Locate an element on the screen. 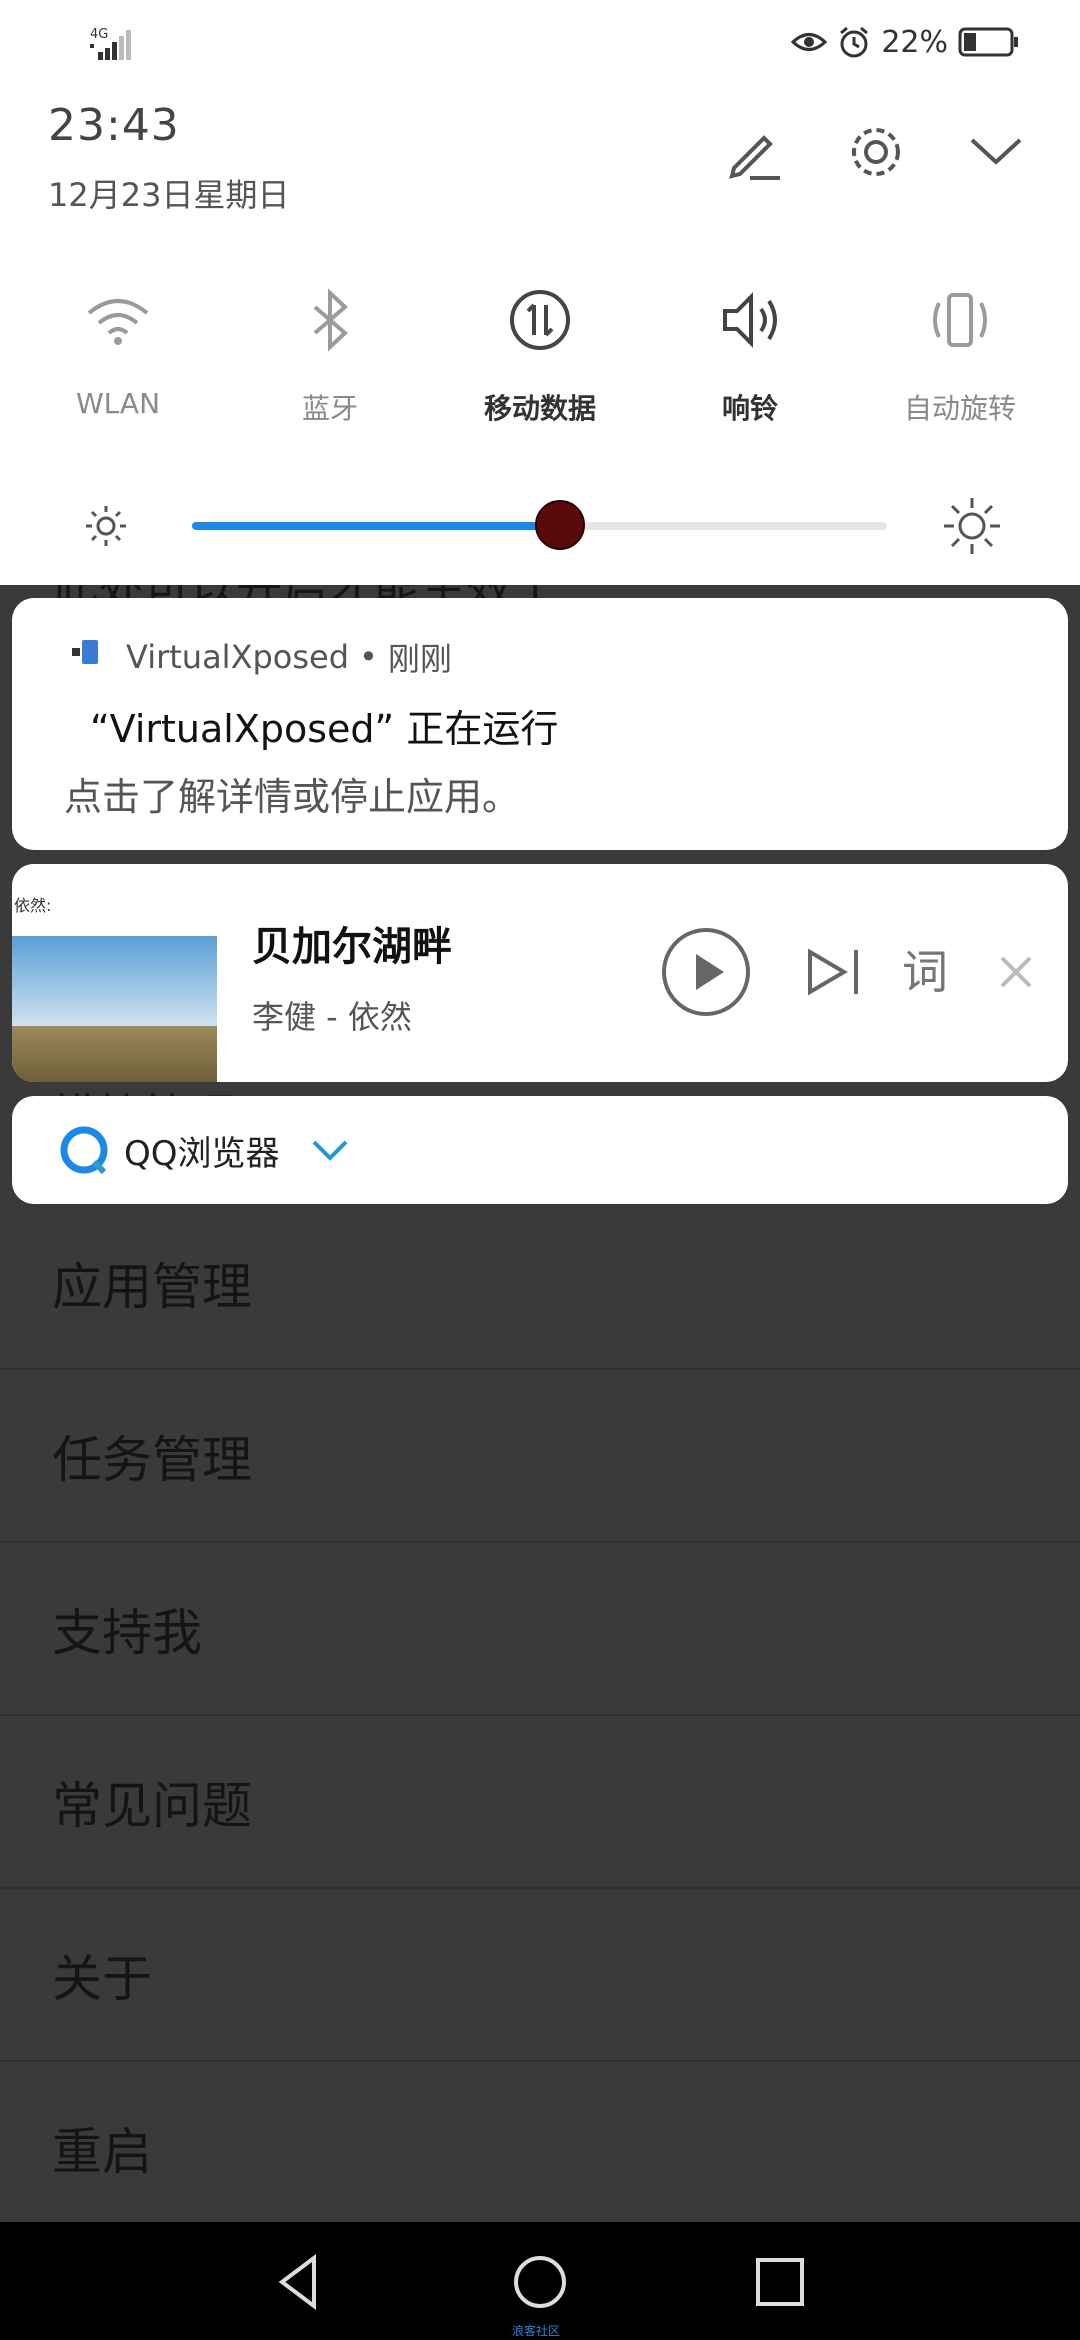  song-title: 贝加尔湖畔 is located at coordinates (352, 947).